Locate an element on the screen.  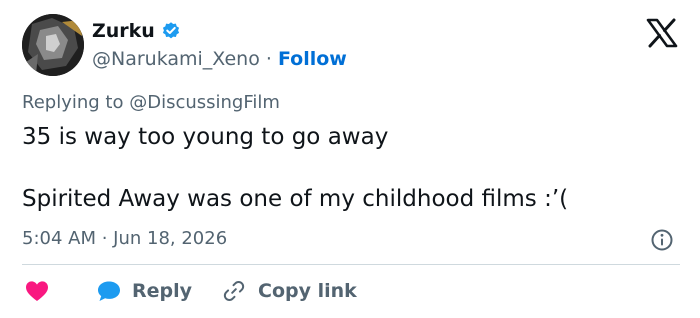
reply-context: Replying to @DiscussingFilm is located at coordinates (151, 102).